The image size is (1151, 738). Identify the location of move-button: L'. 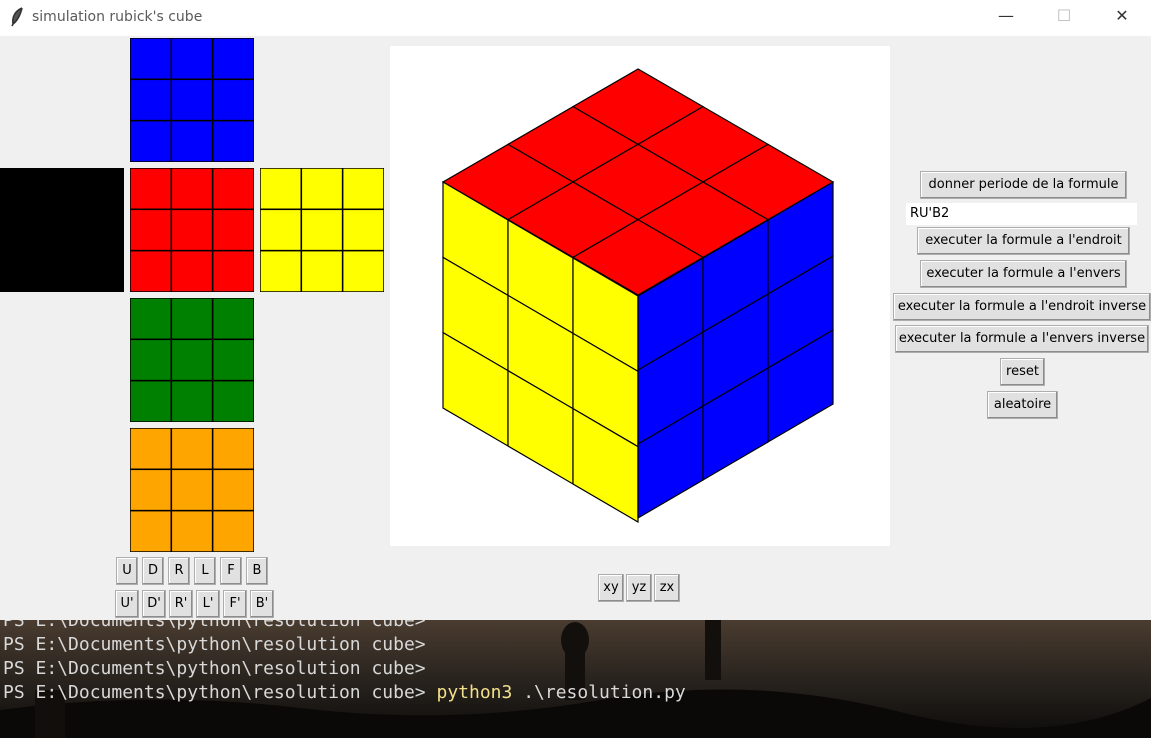
(208, 604).